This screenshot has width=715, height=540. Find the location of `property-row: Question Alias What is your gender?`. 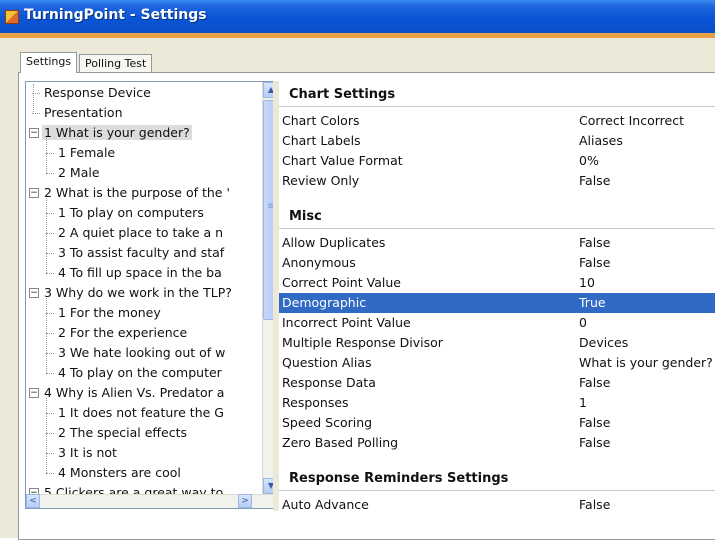

property-row: Question Alias What is your gender? is located at coordinates (497, 363).